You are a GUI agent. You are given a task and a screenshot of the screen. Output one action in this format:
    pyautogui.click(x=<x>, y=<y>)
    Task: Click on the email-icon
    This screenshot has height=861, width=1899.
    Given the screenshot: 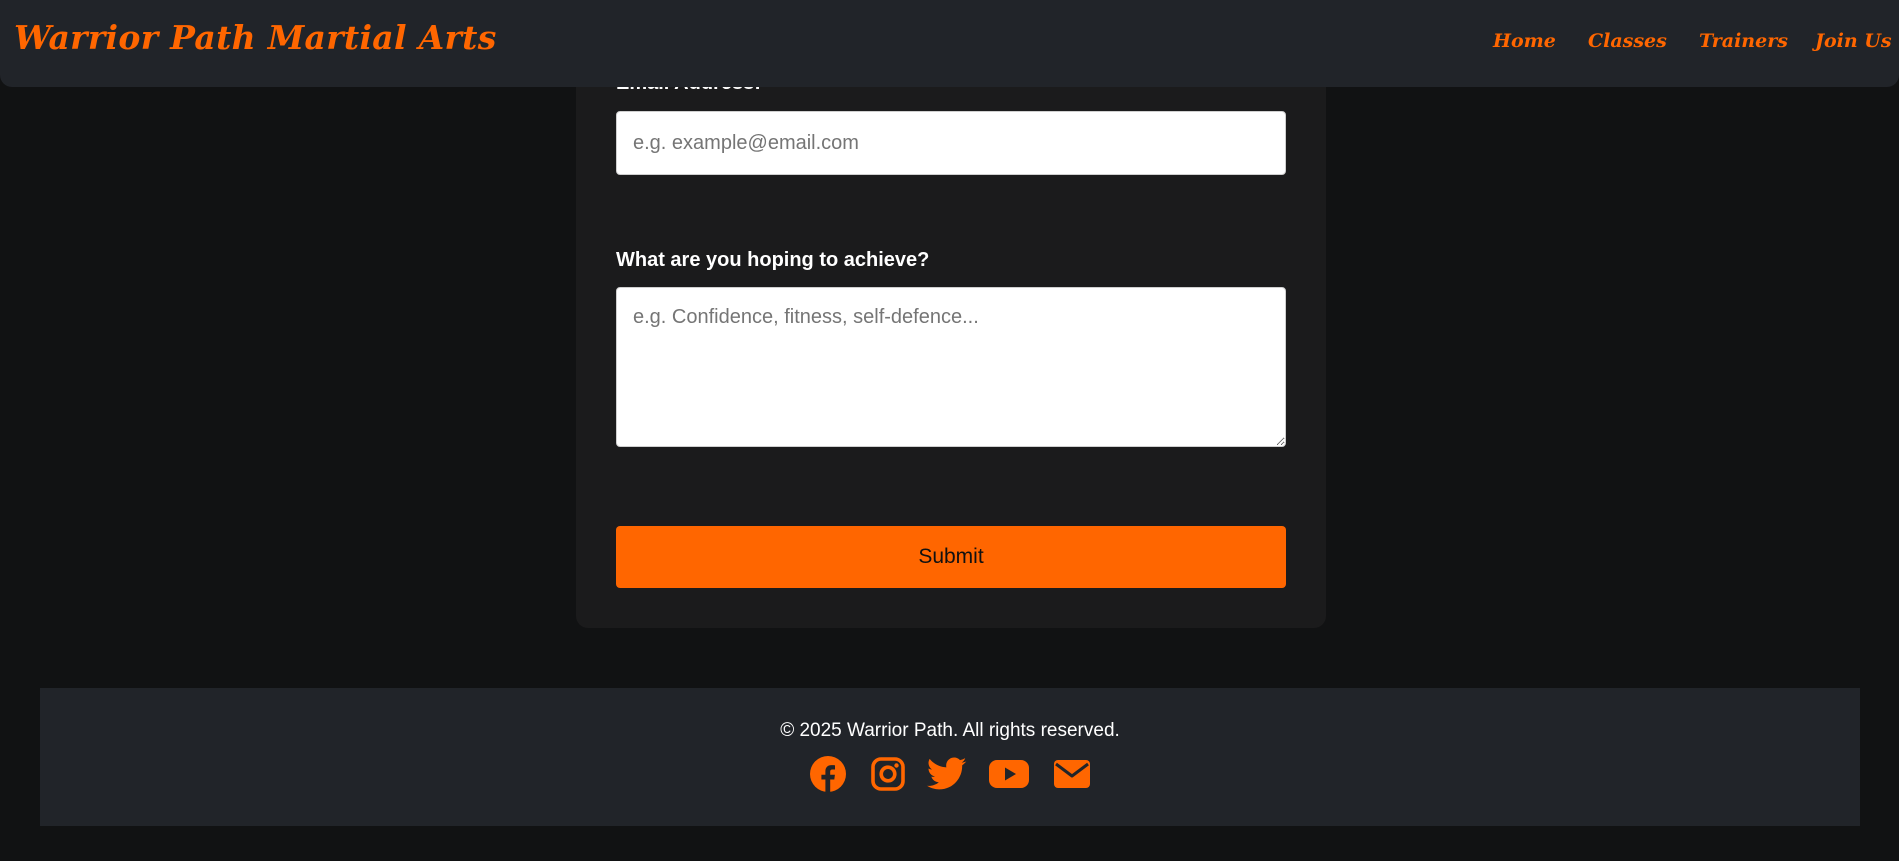 What is the action you would take?
    pyautogui.click(x=1072, y=774)
    